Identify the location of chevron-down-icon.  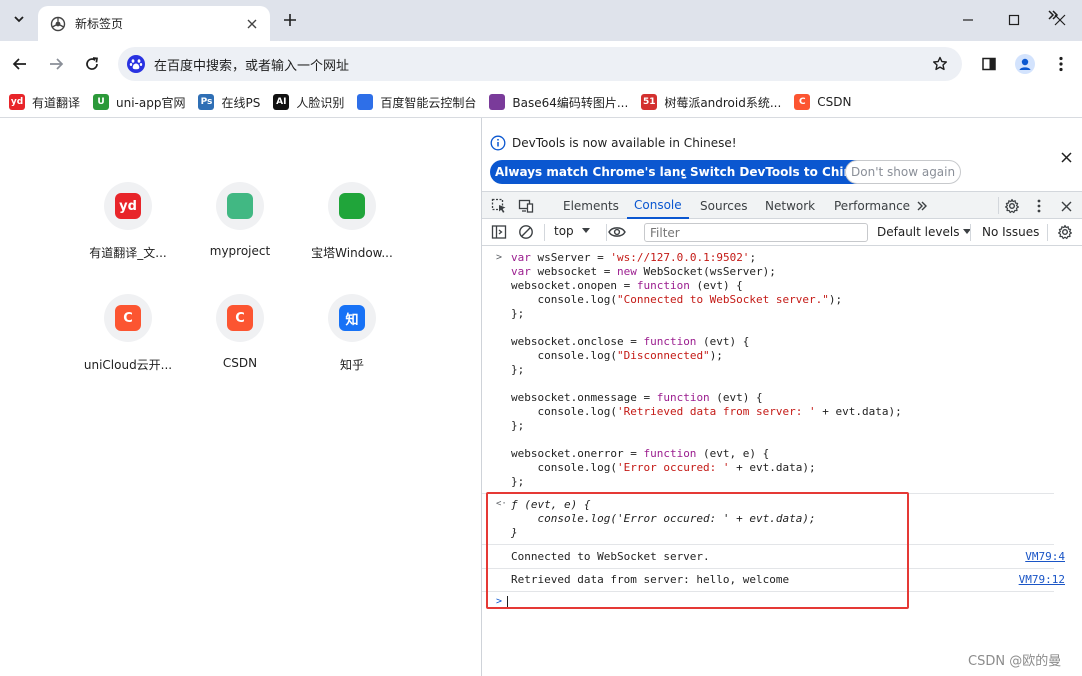
(19, 19).